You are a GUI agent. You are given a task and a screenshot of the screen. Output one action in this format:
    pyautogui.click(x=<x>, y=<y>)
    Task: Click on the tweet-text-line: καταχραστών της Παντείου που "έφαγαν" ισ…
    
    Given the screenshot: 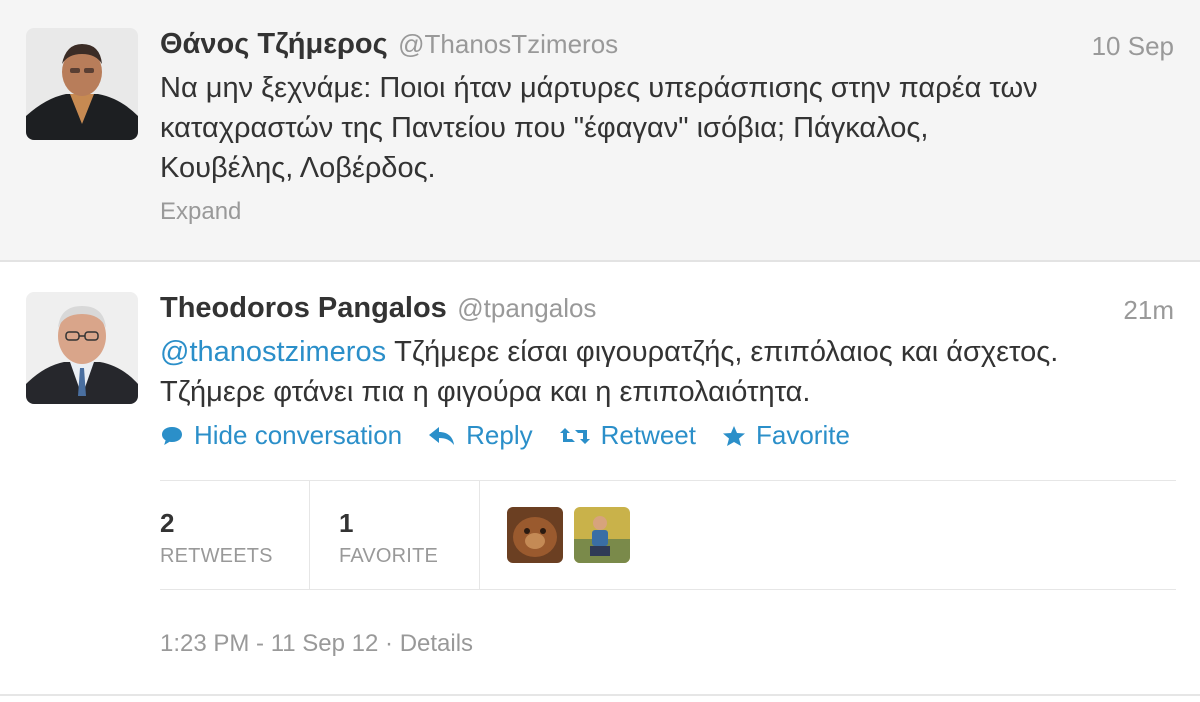 What is the action you would take?
    pyautogui.click(x=544, y=128)
    